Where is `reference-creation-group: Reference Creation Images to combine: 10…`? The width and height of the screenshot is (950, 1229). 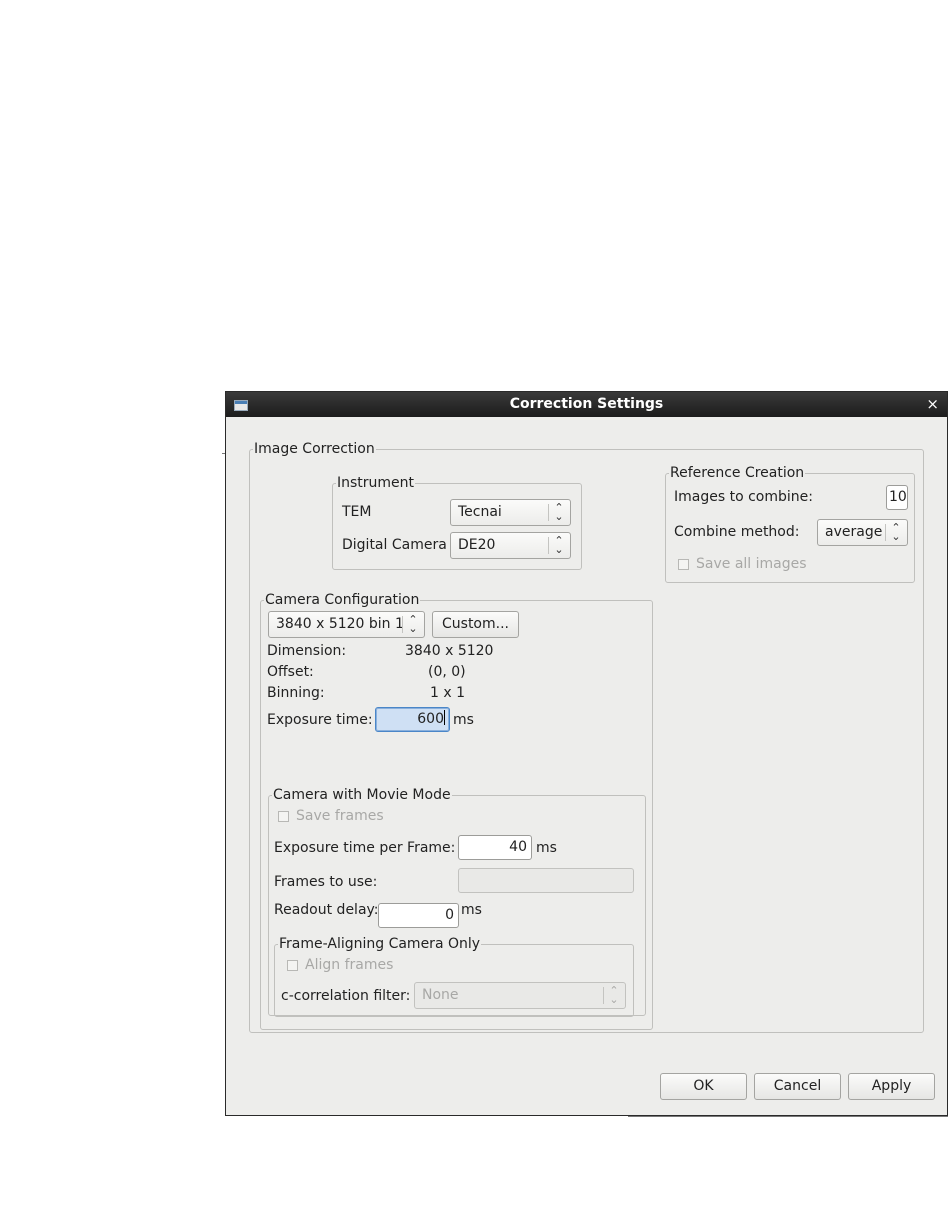 reference-creation-group: Reference Creation Images to combine: 10… is located at coordinates (790, 523).